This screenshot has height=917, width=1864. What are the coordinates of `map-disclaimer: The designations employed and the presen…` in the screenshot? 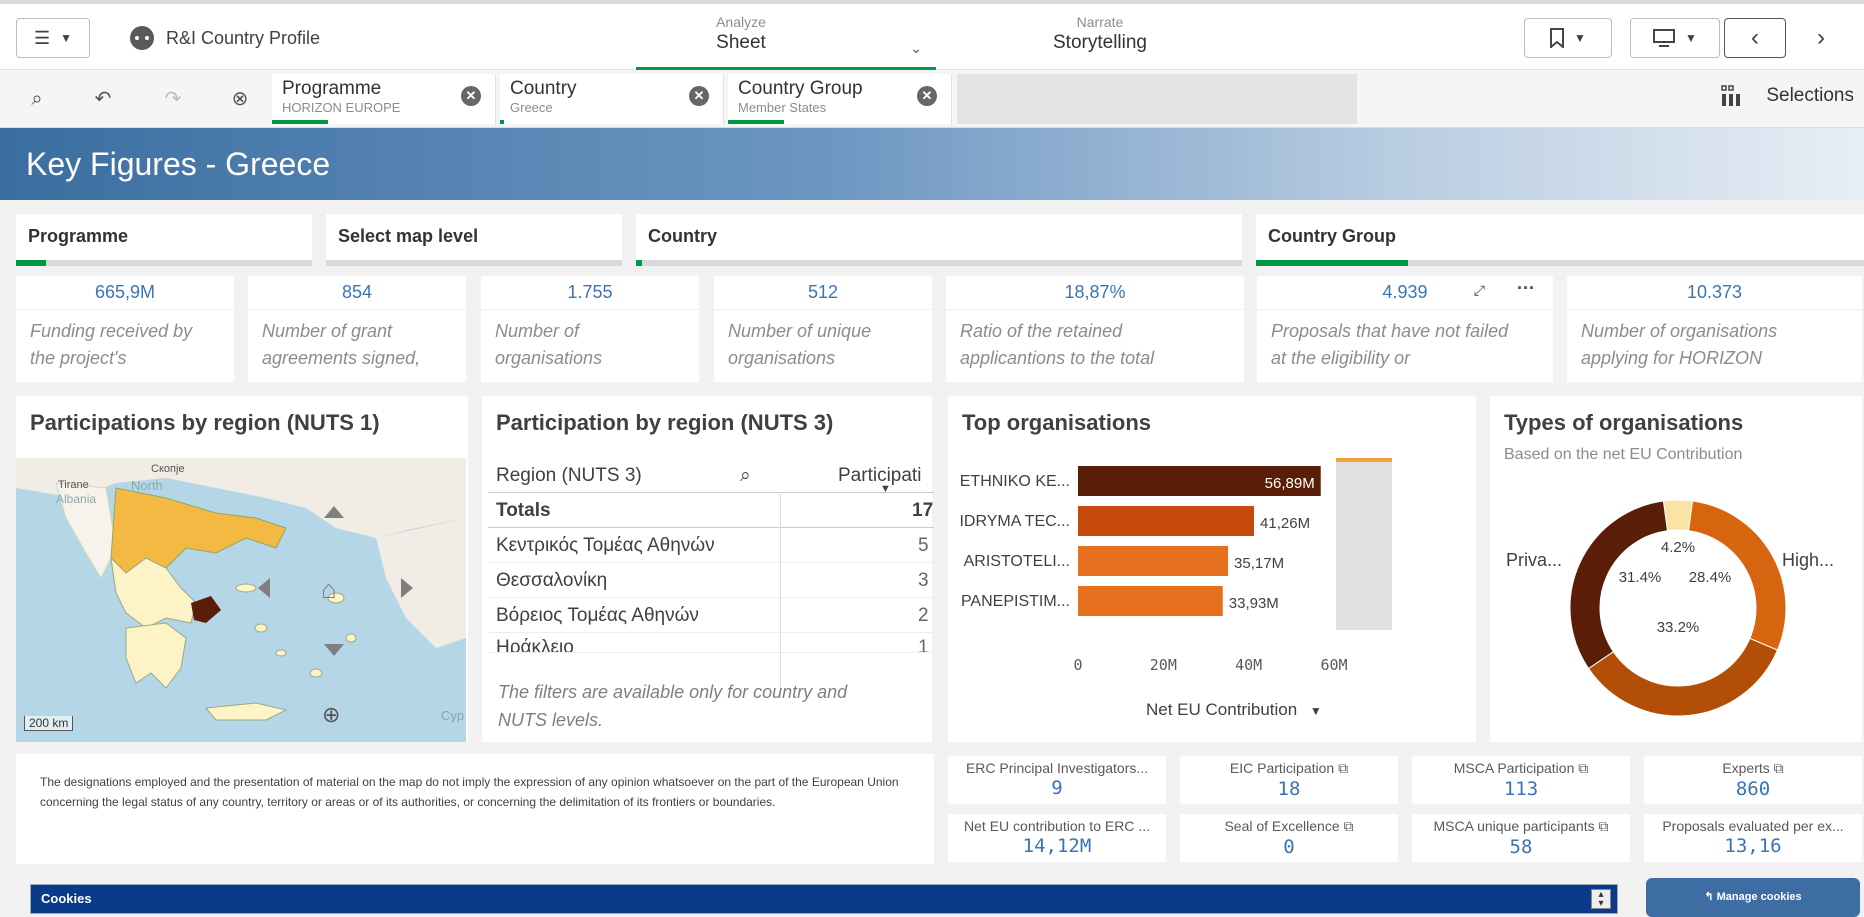 It's located at (475, 809).